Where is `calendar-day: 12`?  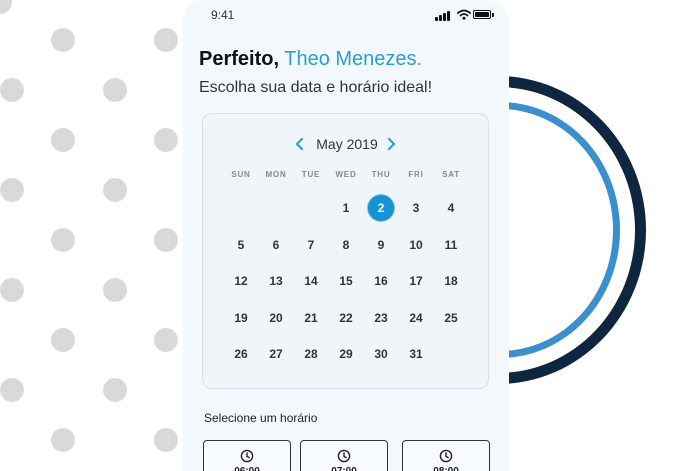
calendar-day: 12 is located at coordinates (241, 281).